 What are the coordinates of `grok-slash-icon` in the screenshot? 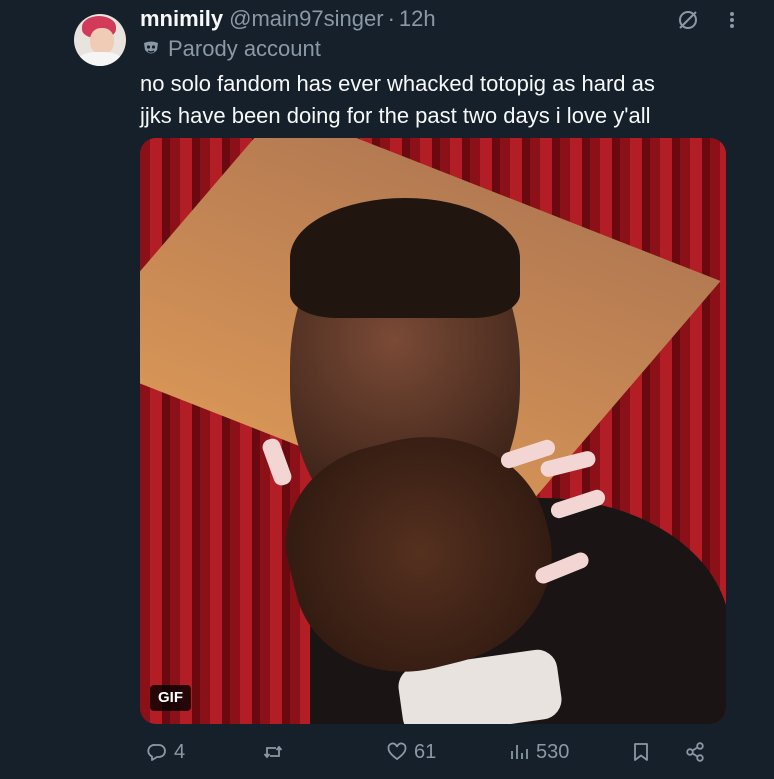 It's located at (688, 20).